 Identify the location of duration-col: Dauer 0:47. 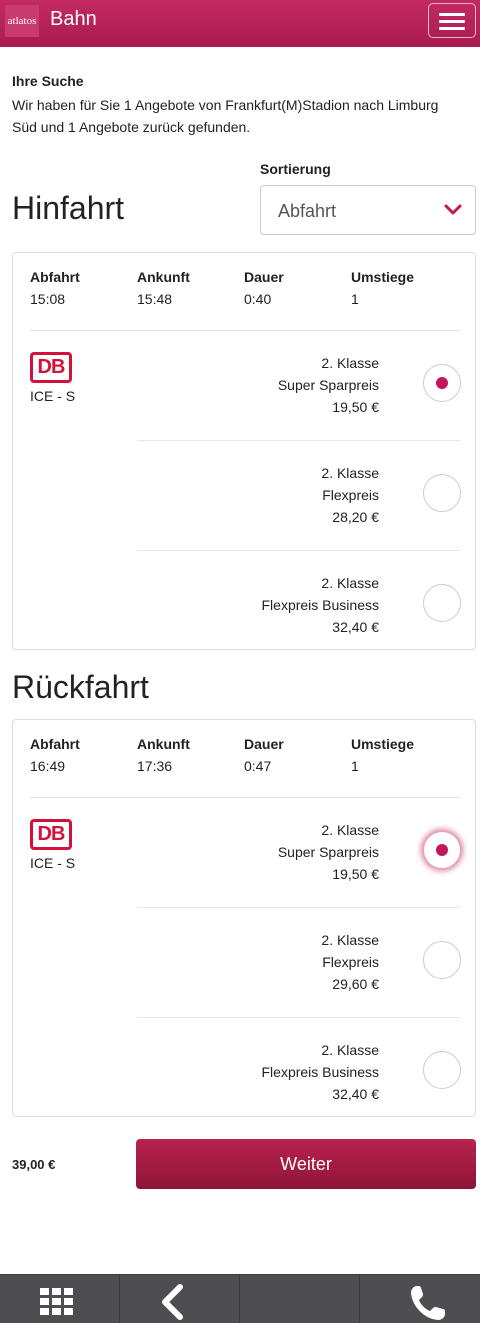
(264, 755).